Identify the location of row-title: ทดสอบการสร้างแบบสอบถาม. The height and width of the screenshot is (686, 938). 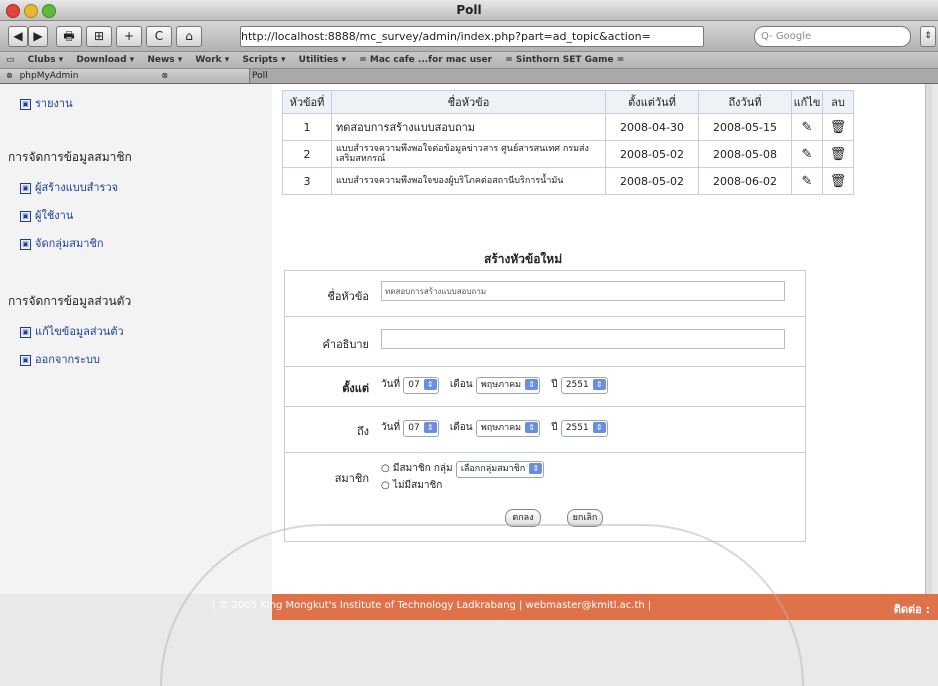
(468, 127).